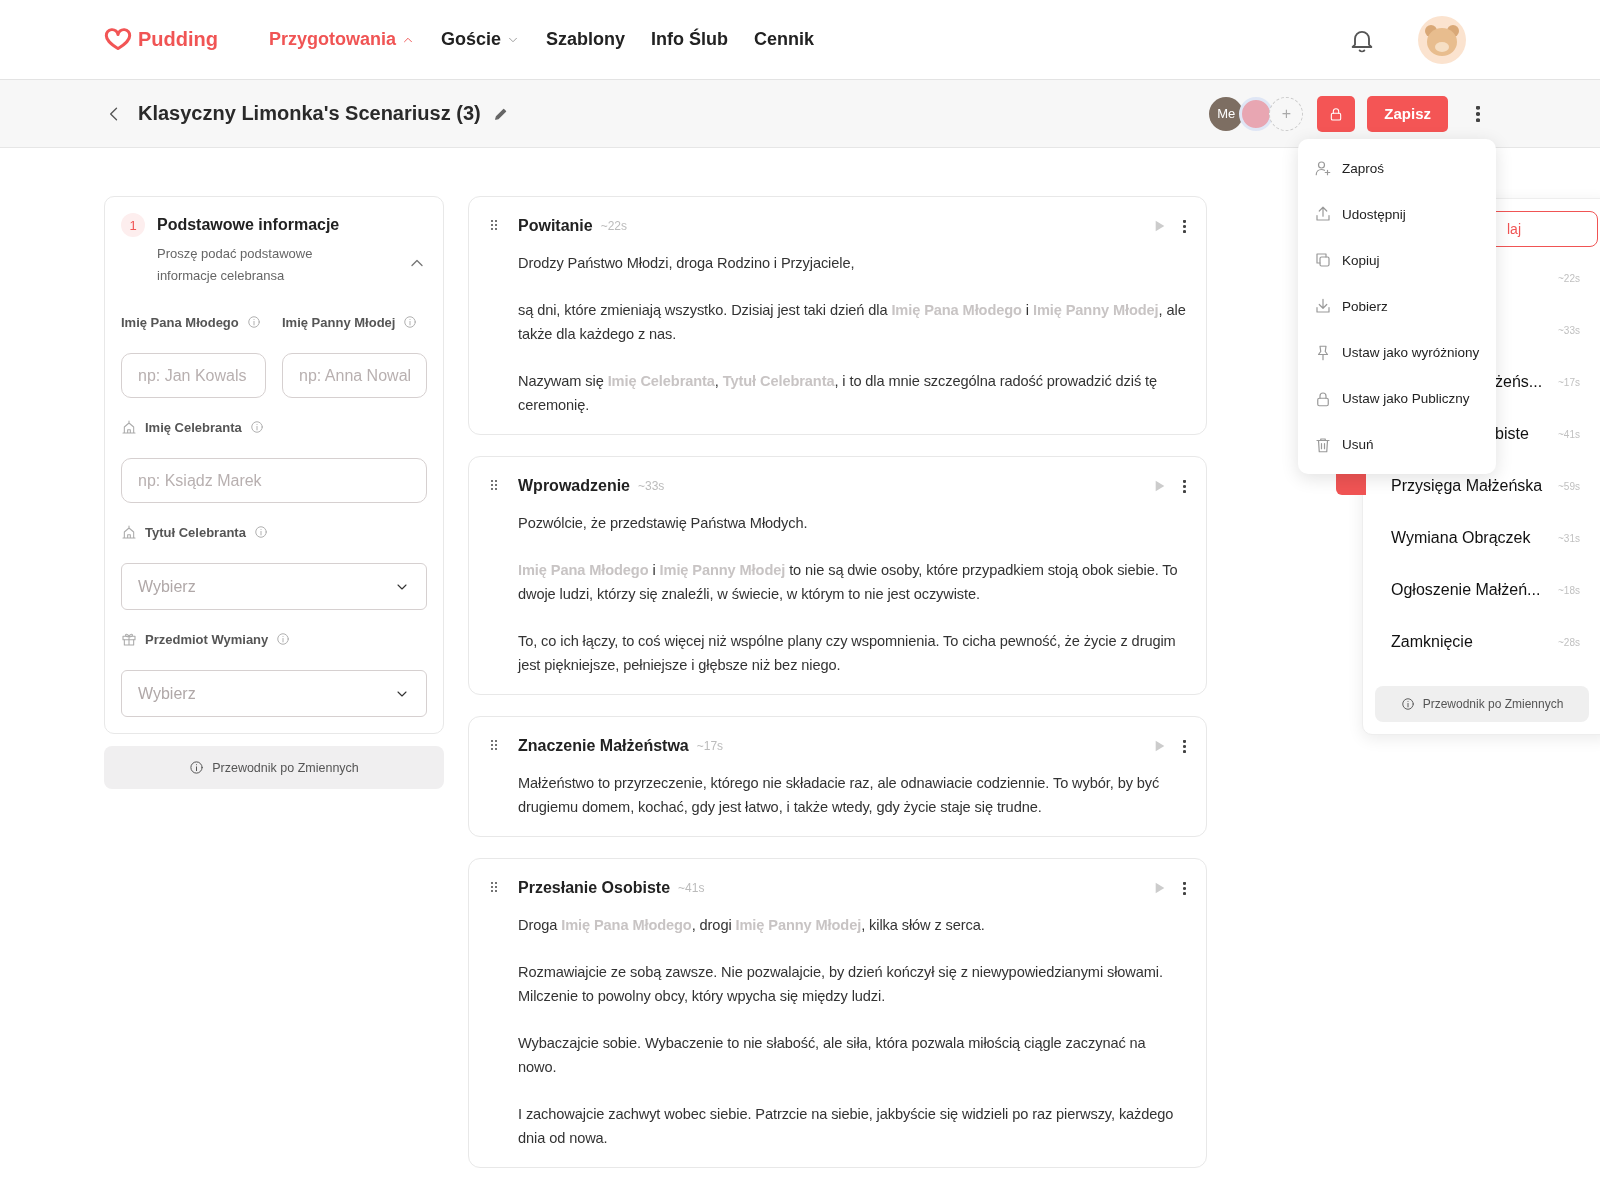  What do you see at coordinates (1432, 642) in the screenshot?
I see `outline-item-title: Zamknięcie` at bounding box center [1432, 642].